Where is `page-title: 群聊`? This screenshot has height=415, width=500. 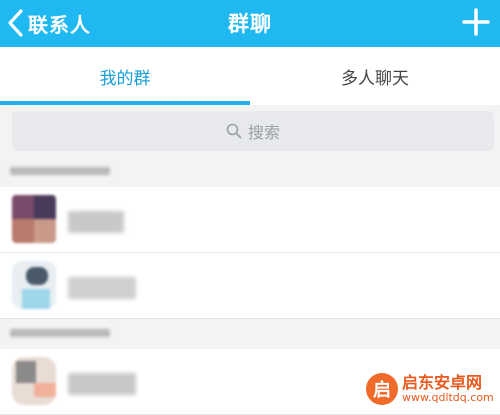
page-title: 群聊 is located at coordinates (250, 24).